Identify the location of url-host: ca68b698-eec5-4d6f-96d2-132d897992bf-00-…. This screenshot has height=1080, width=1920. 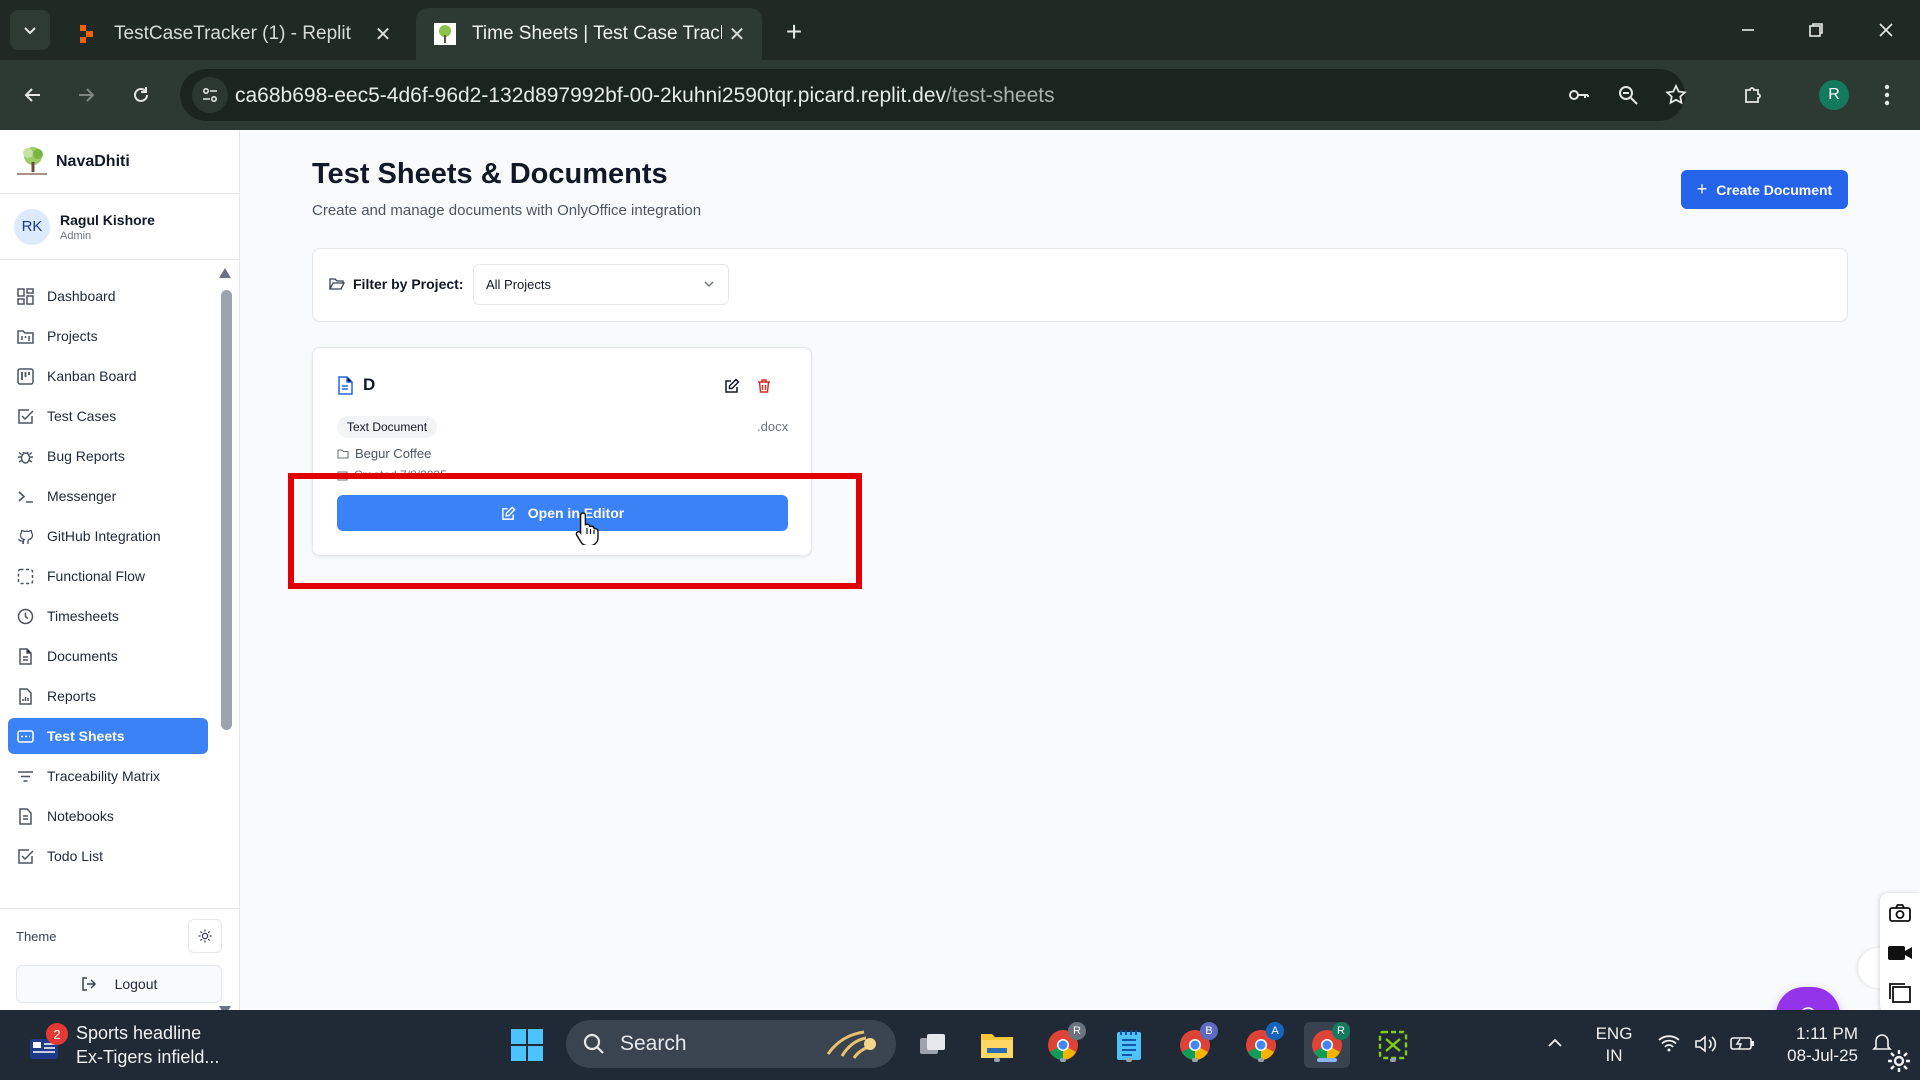
(591, 95).